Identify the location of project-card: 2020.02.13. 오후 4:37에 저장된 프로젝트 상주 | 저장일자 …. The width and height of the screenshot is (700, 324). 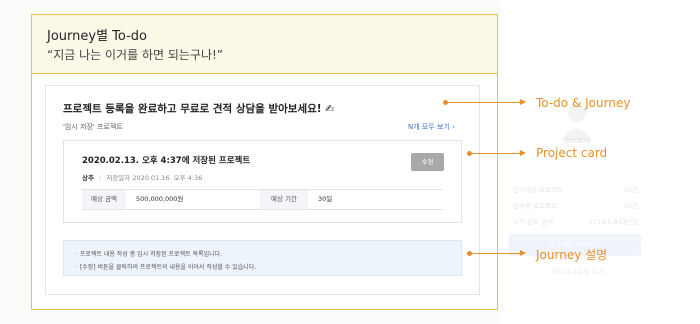
(262, 181).